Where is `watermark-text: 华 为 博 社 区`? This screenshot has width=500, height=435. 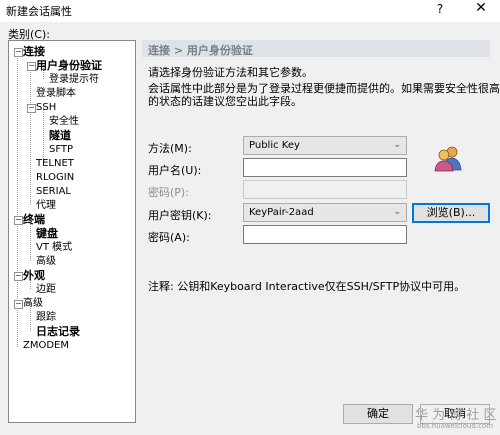 watermark-text: 华 为 博 社 区 is located at coordinates (456, 415).